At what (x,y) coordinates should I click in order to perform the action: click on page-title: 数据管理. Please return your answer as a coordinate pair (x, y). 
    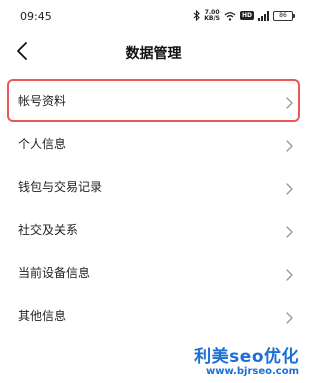
    Looking at the image, I should click on (153, 54).